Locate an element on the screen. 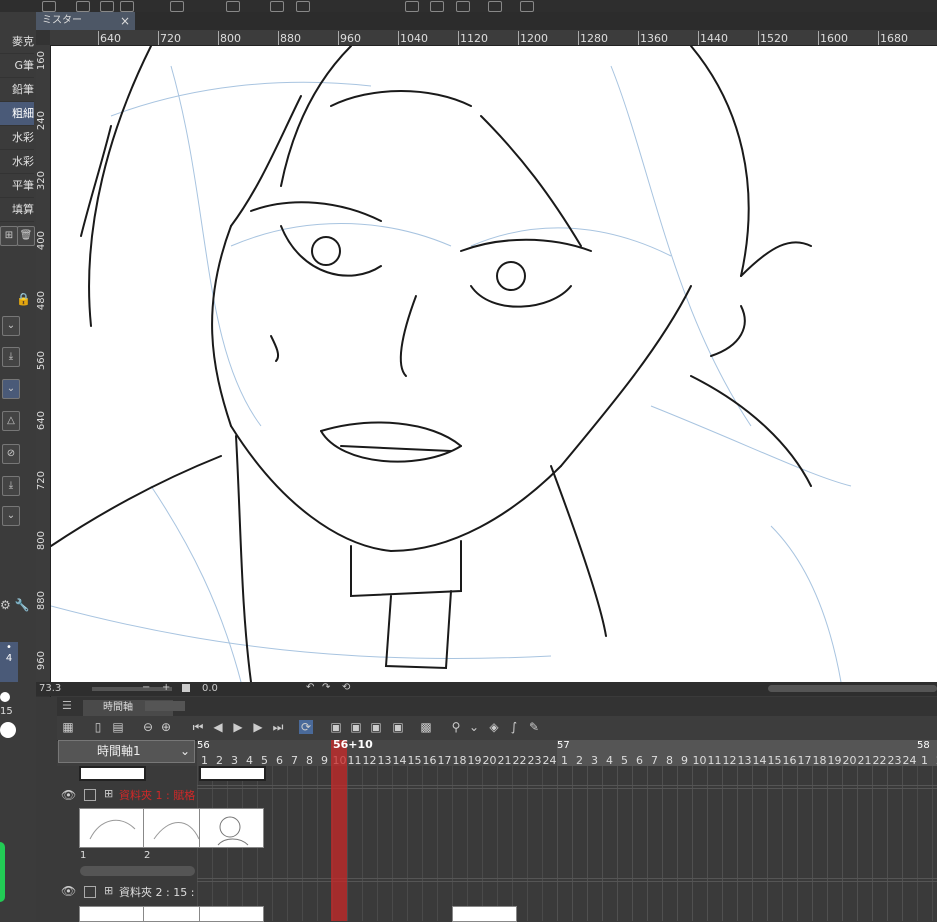 The image size is (937, 922). phone-icon is located at coordinates (495, 6).